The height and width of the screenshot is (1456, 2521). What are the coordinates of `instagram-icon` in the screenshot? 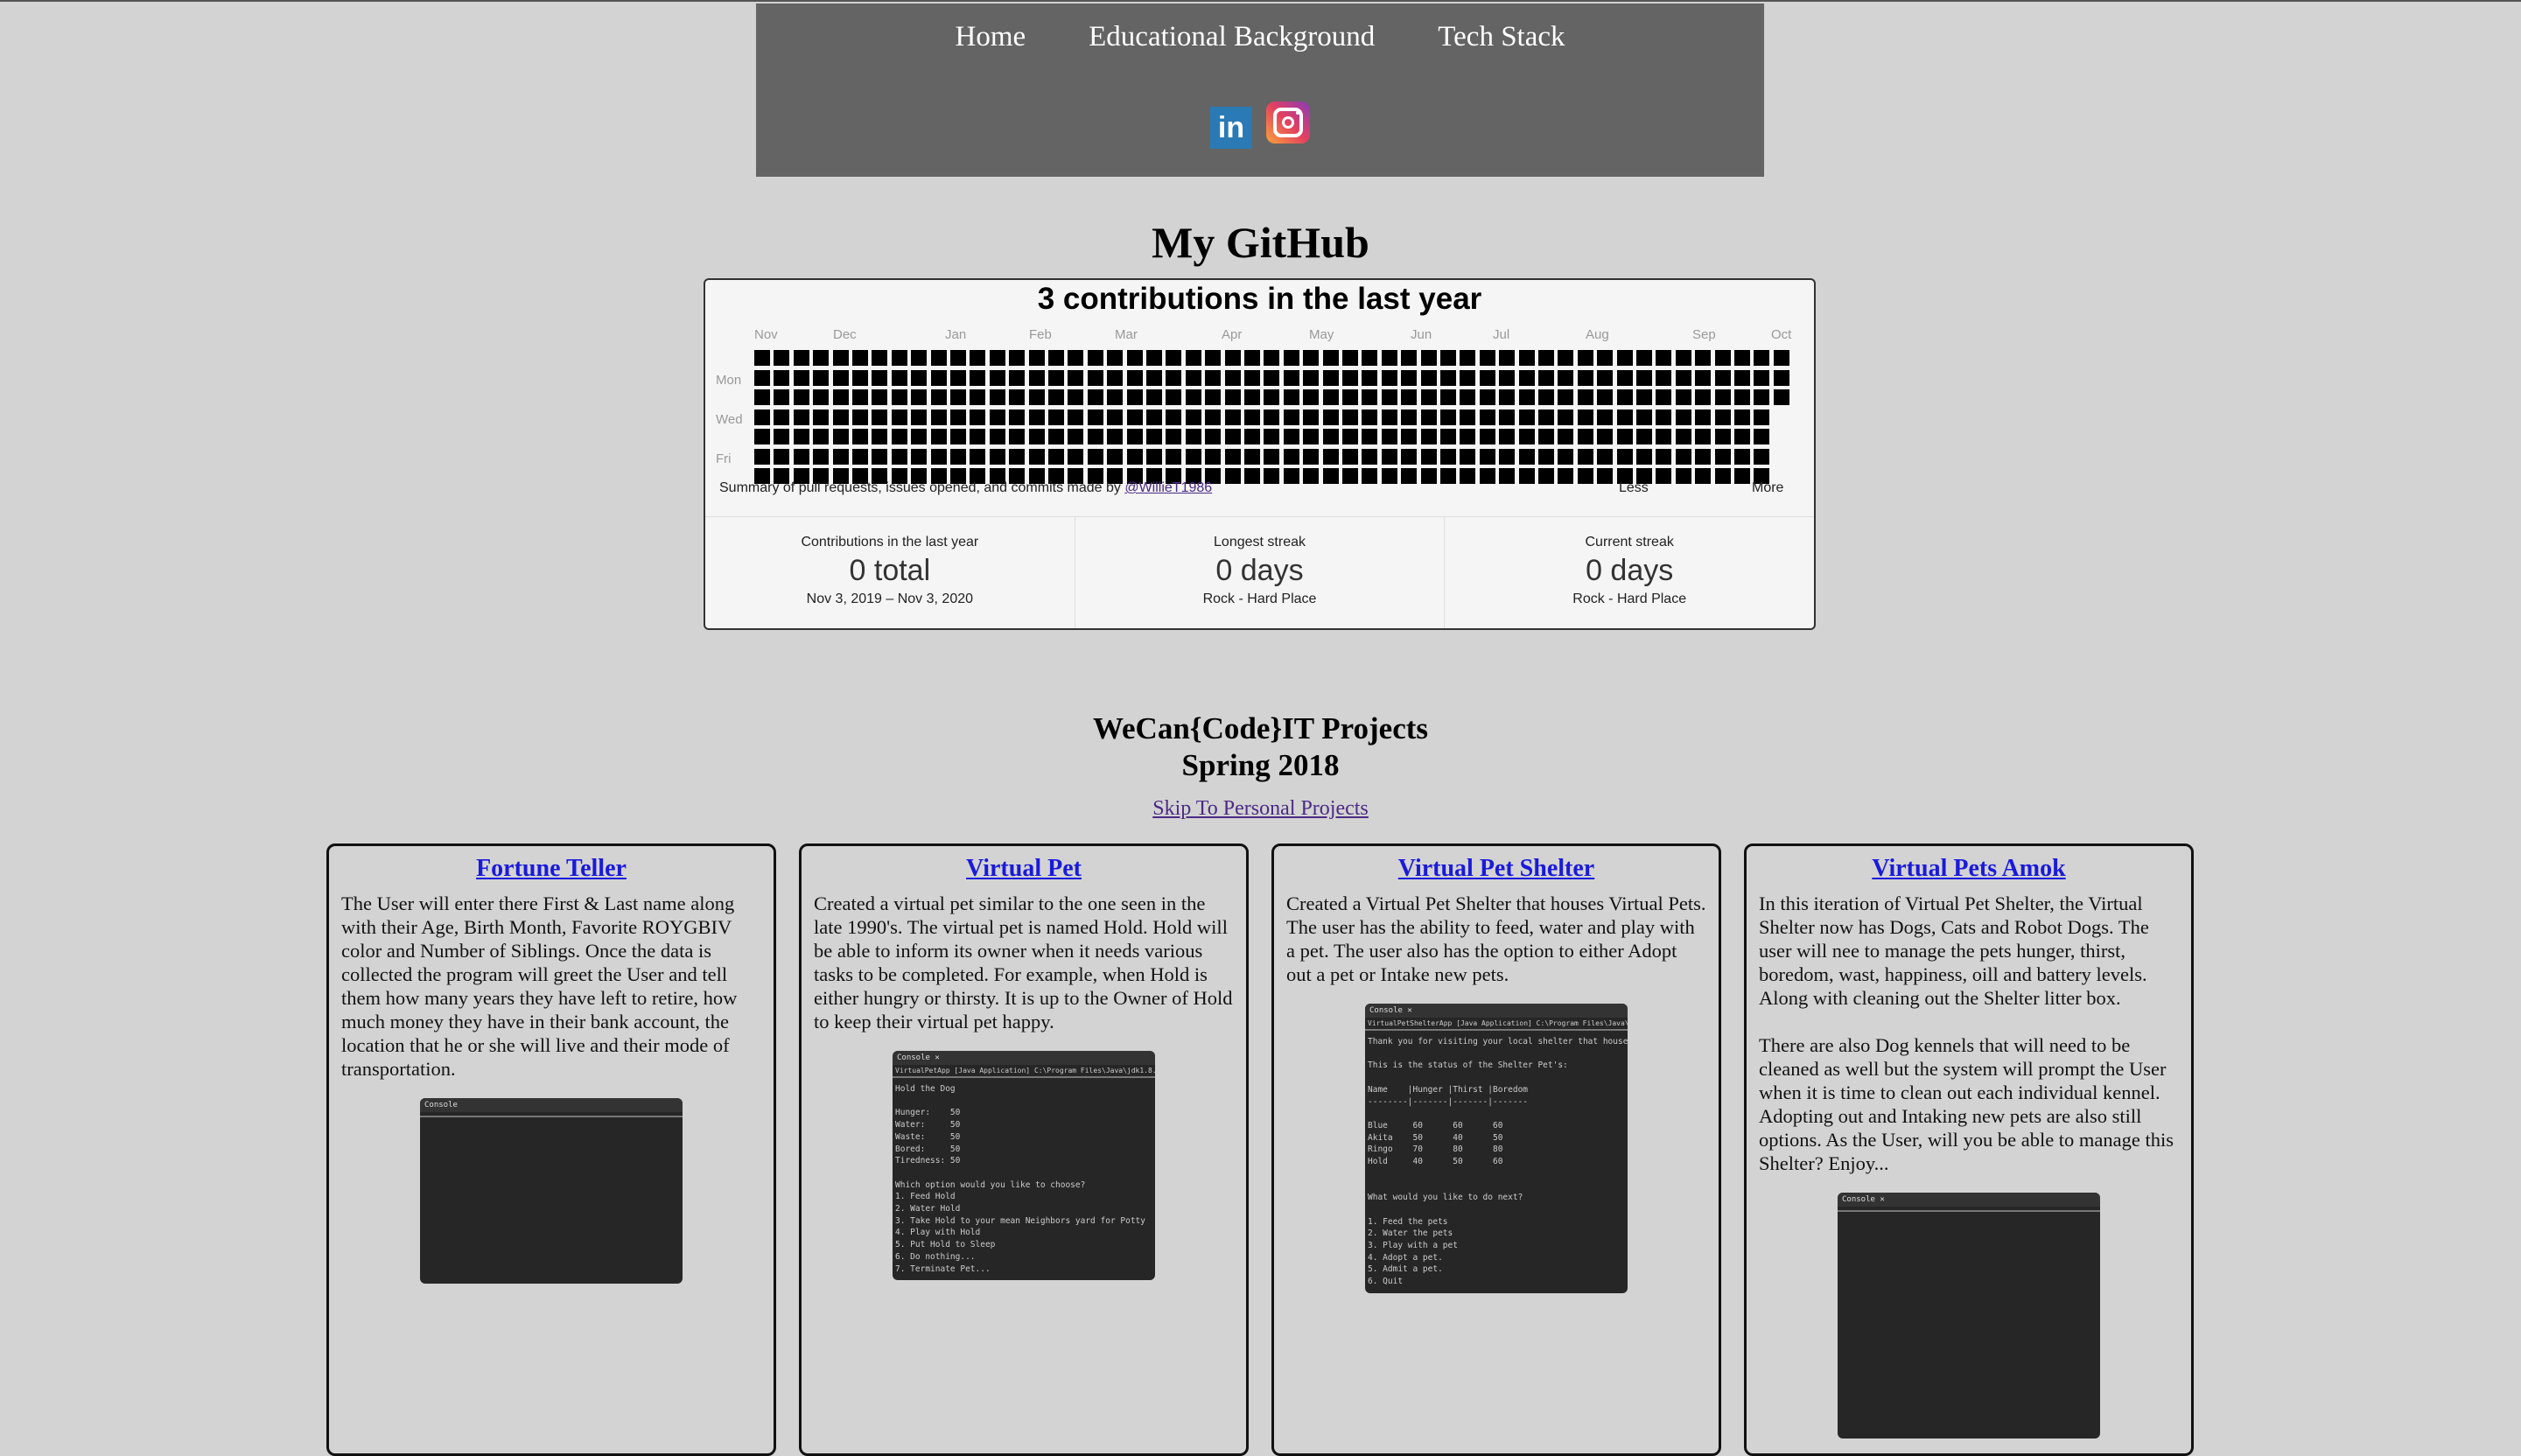 It's located at (1288, 123).